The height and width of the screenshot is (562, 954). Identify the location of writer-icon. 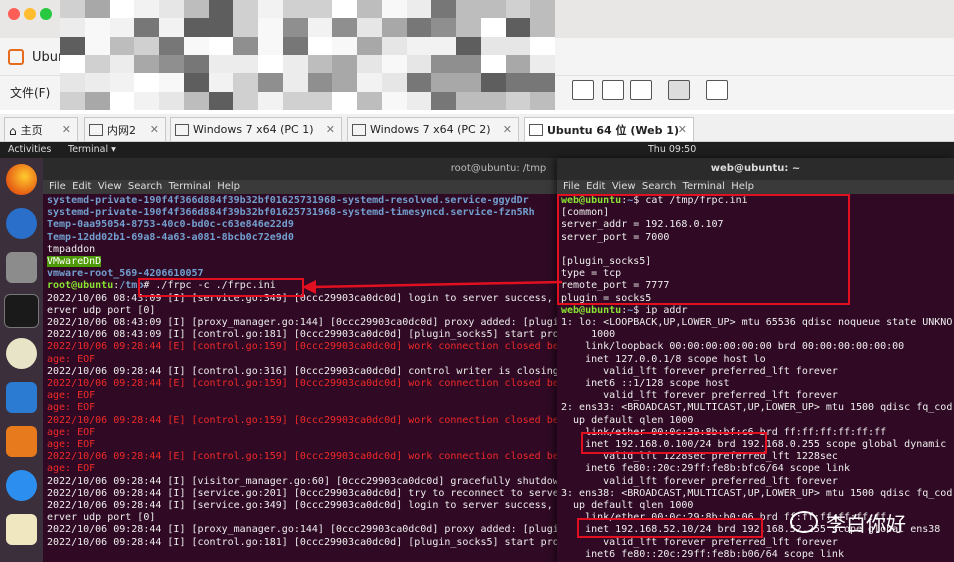
(21, 397).